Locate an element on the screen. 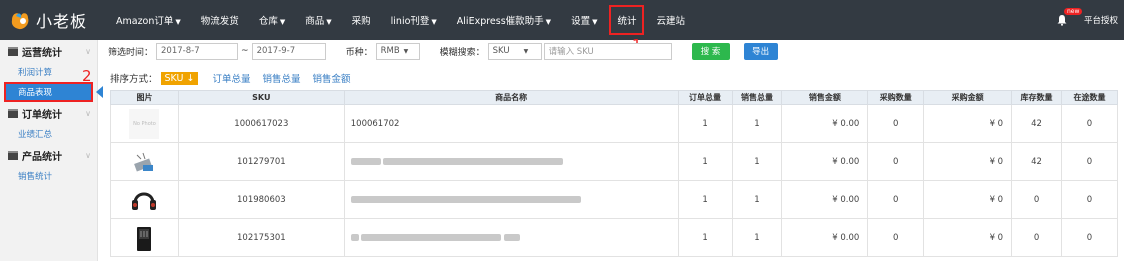 Image resolution: width=1124 pixels, height=261 pixels. chevron-down-icon: ∨ is located at coordinates (88, 155).